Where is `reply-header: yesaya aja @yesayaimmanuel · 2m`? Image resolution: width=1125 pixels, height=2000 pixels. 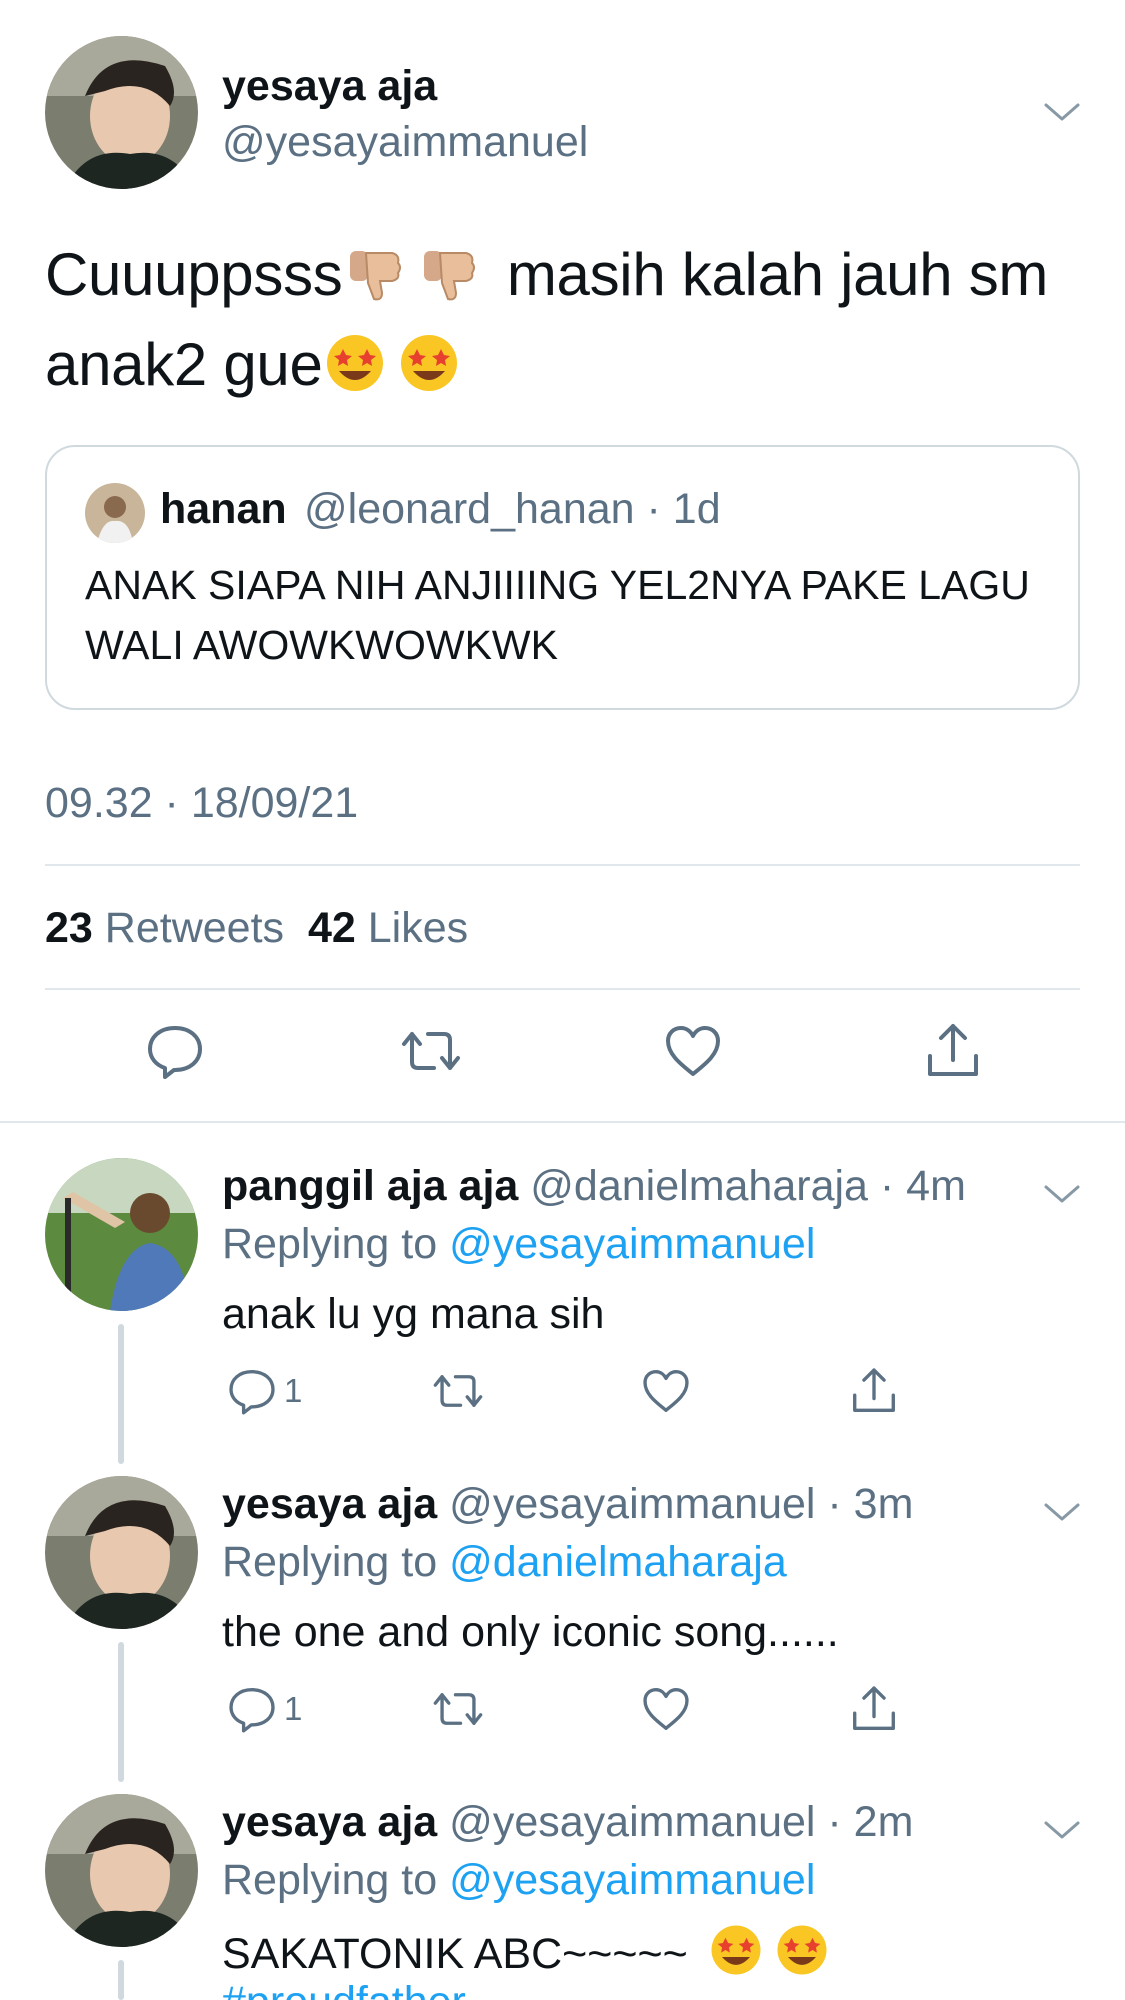
reply-header: yesaya aja @yesayaimmanuel · 2m is located at coordinates (567, 1822).